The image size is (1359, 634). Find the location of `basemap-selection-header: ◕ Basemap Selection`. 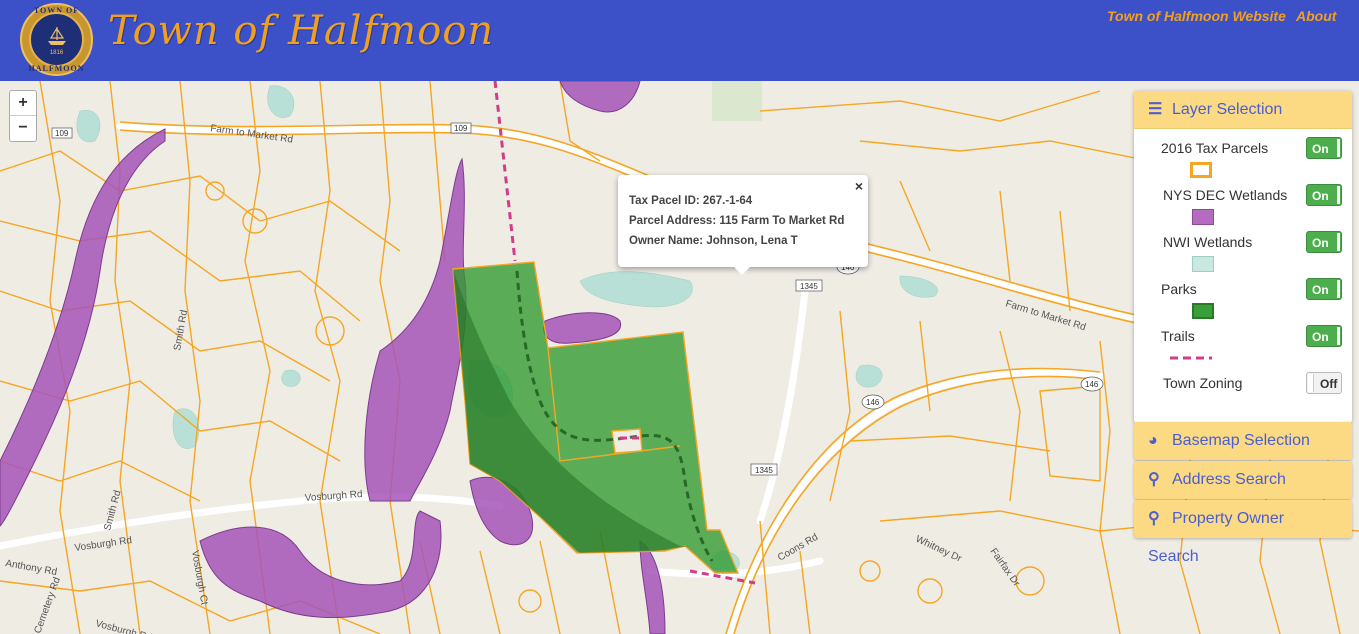

basemap-selection-header: ◕ Basemap Selection is located at coordinates (1243, 441).